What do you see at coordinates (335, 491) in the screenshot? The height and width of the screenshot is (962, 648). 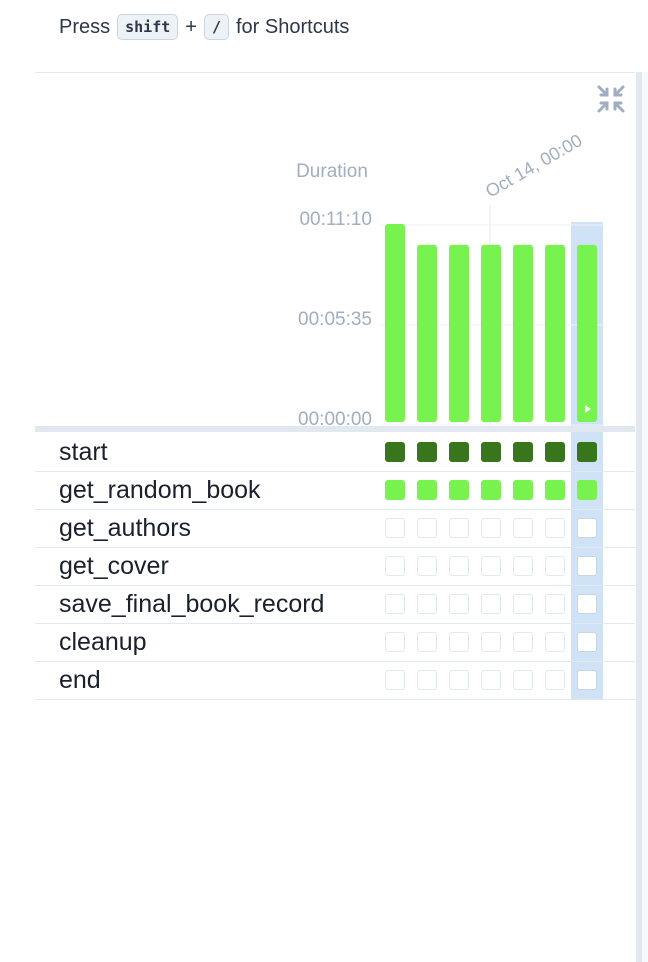 I see `task-row: get_random_book` at bounding box center [335, 491].